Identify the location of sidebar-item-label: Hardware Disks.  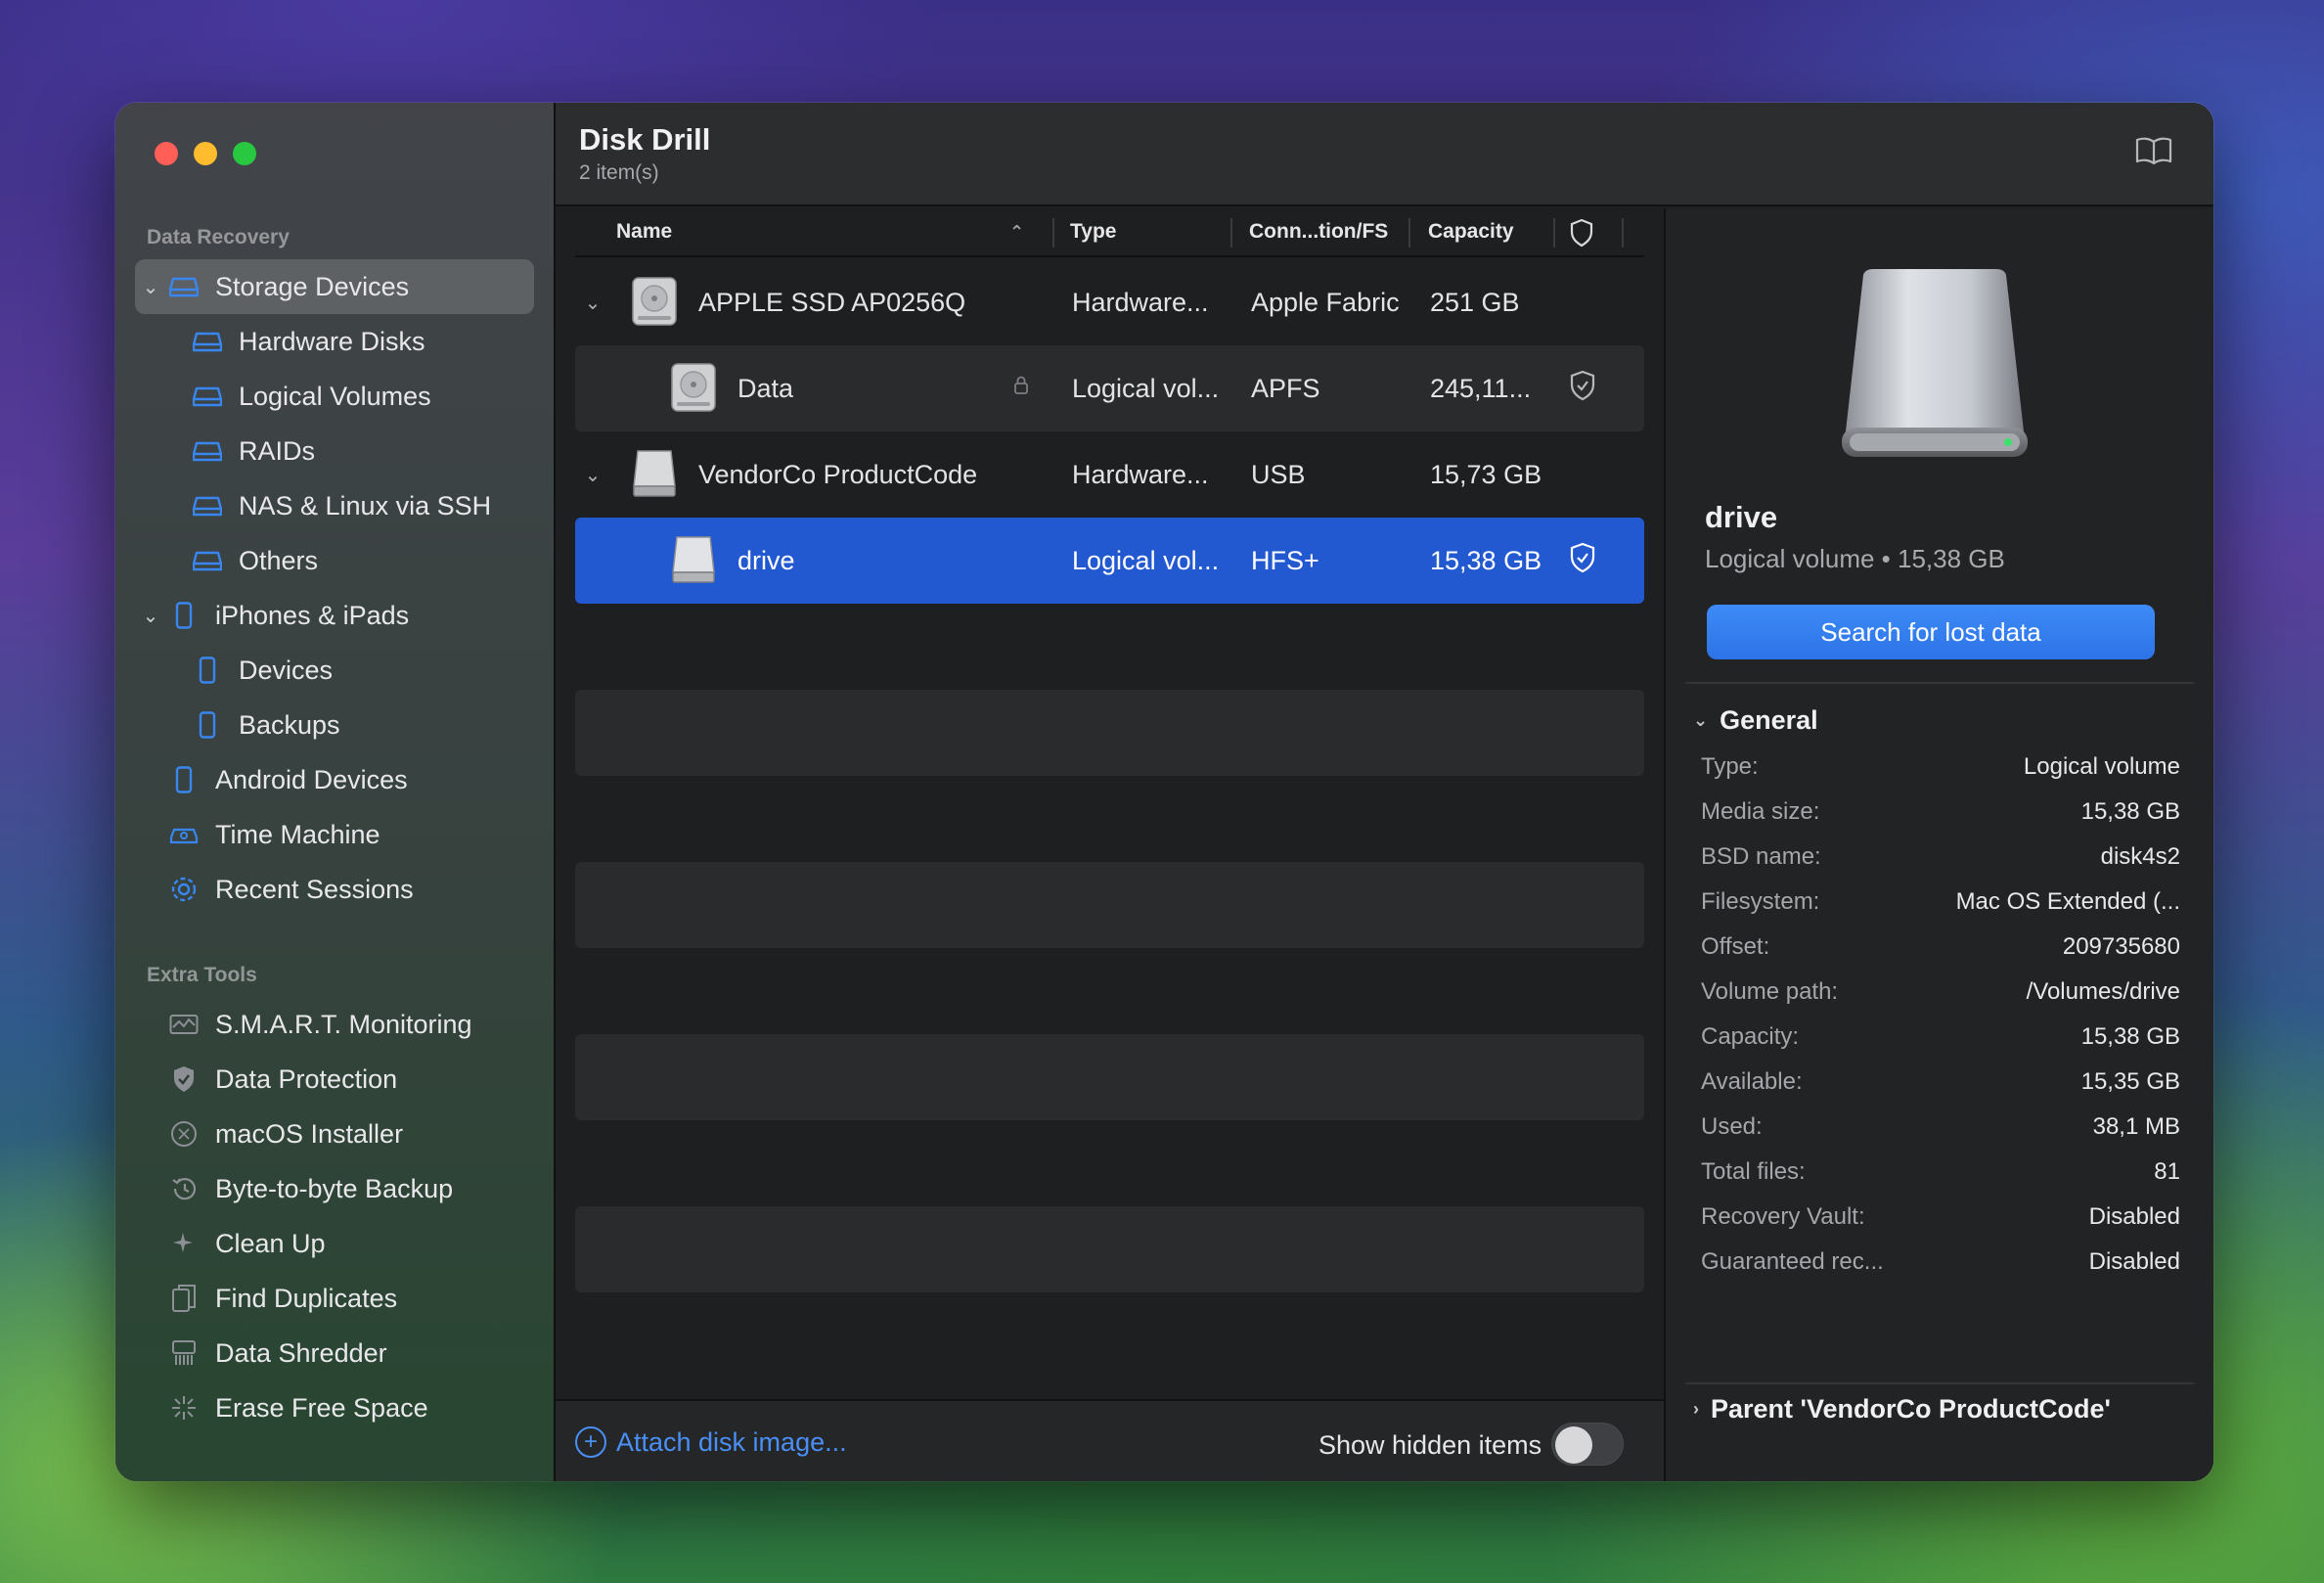
(332, 341).